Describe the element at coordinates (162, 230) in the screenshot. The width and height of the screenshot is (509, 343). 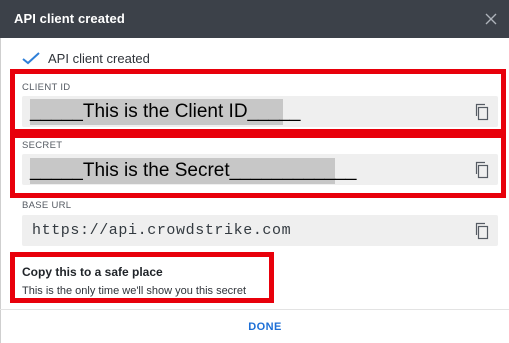
I see `base-url-value: https://api.crowdstrike.com` at that location.